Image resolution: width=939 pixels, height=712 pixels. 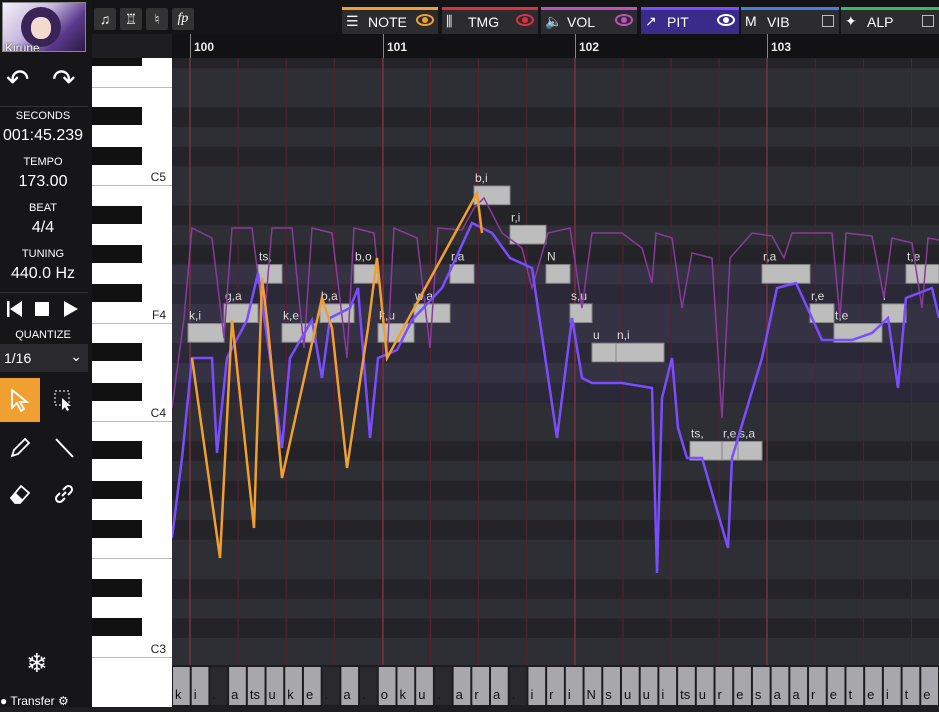 What do you see at coordinates (880, 22) in the screenshot?
I see `tab-label: ALP` at bounding box center [880, 22].